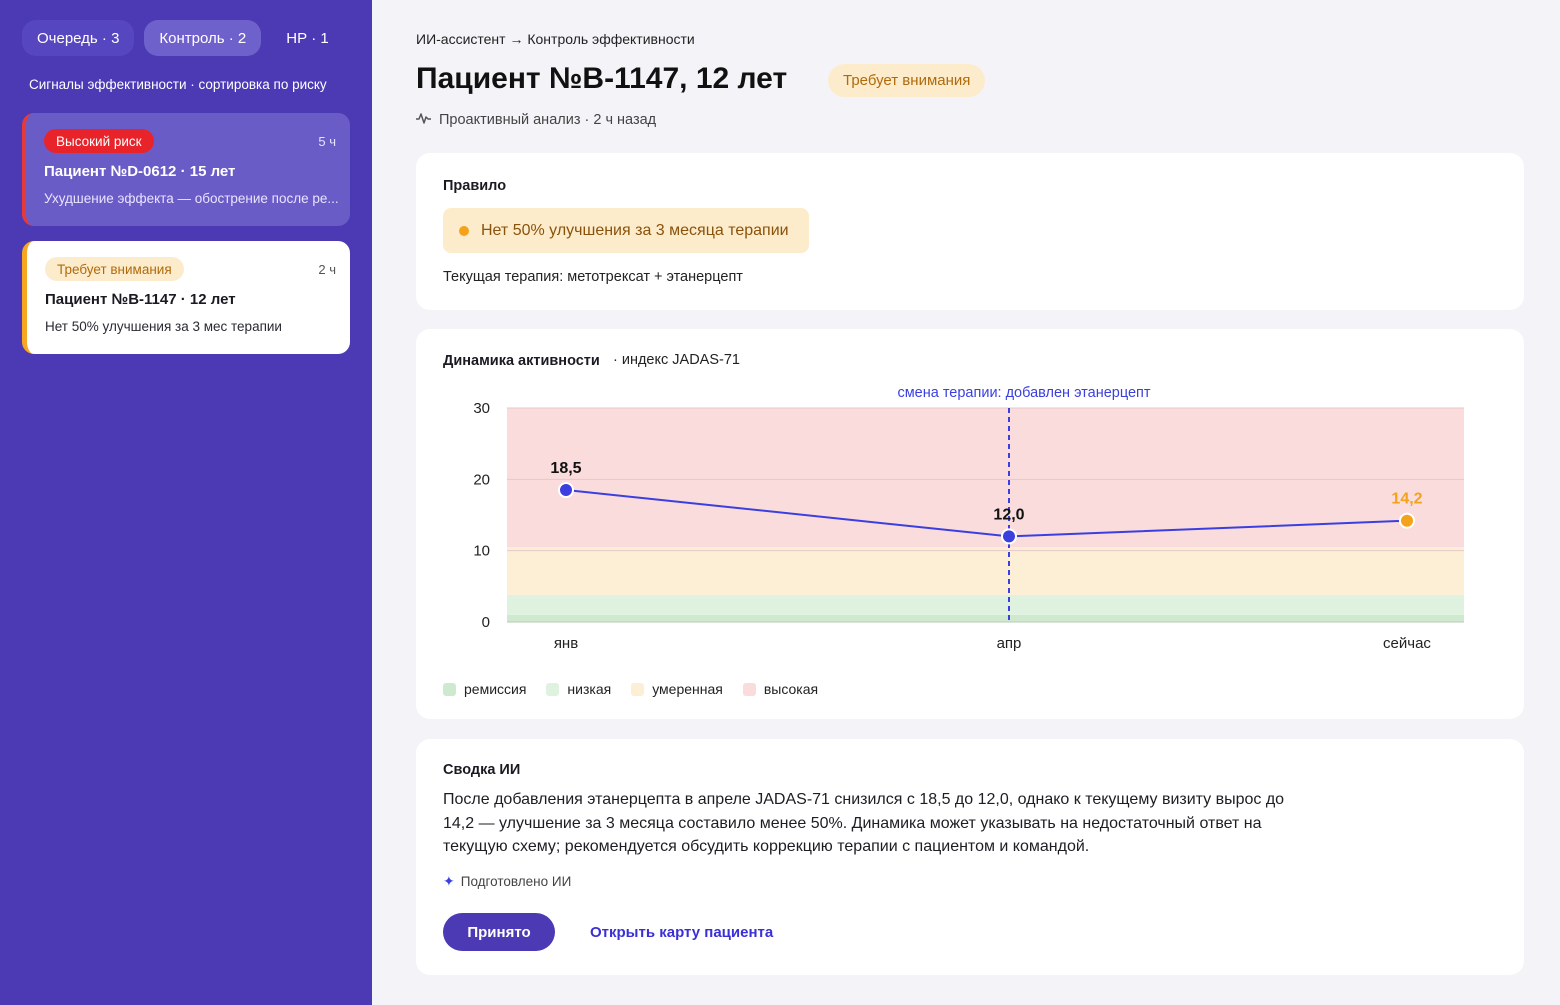 This screenshot has width=1560, height=1005. Describe the element at coordinates (307, 38) in the screenshot. I see `tab-adverse-reactions: НР · 1` at that location.